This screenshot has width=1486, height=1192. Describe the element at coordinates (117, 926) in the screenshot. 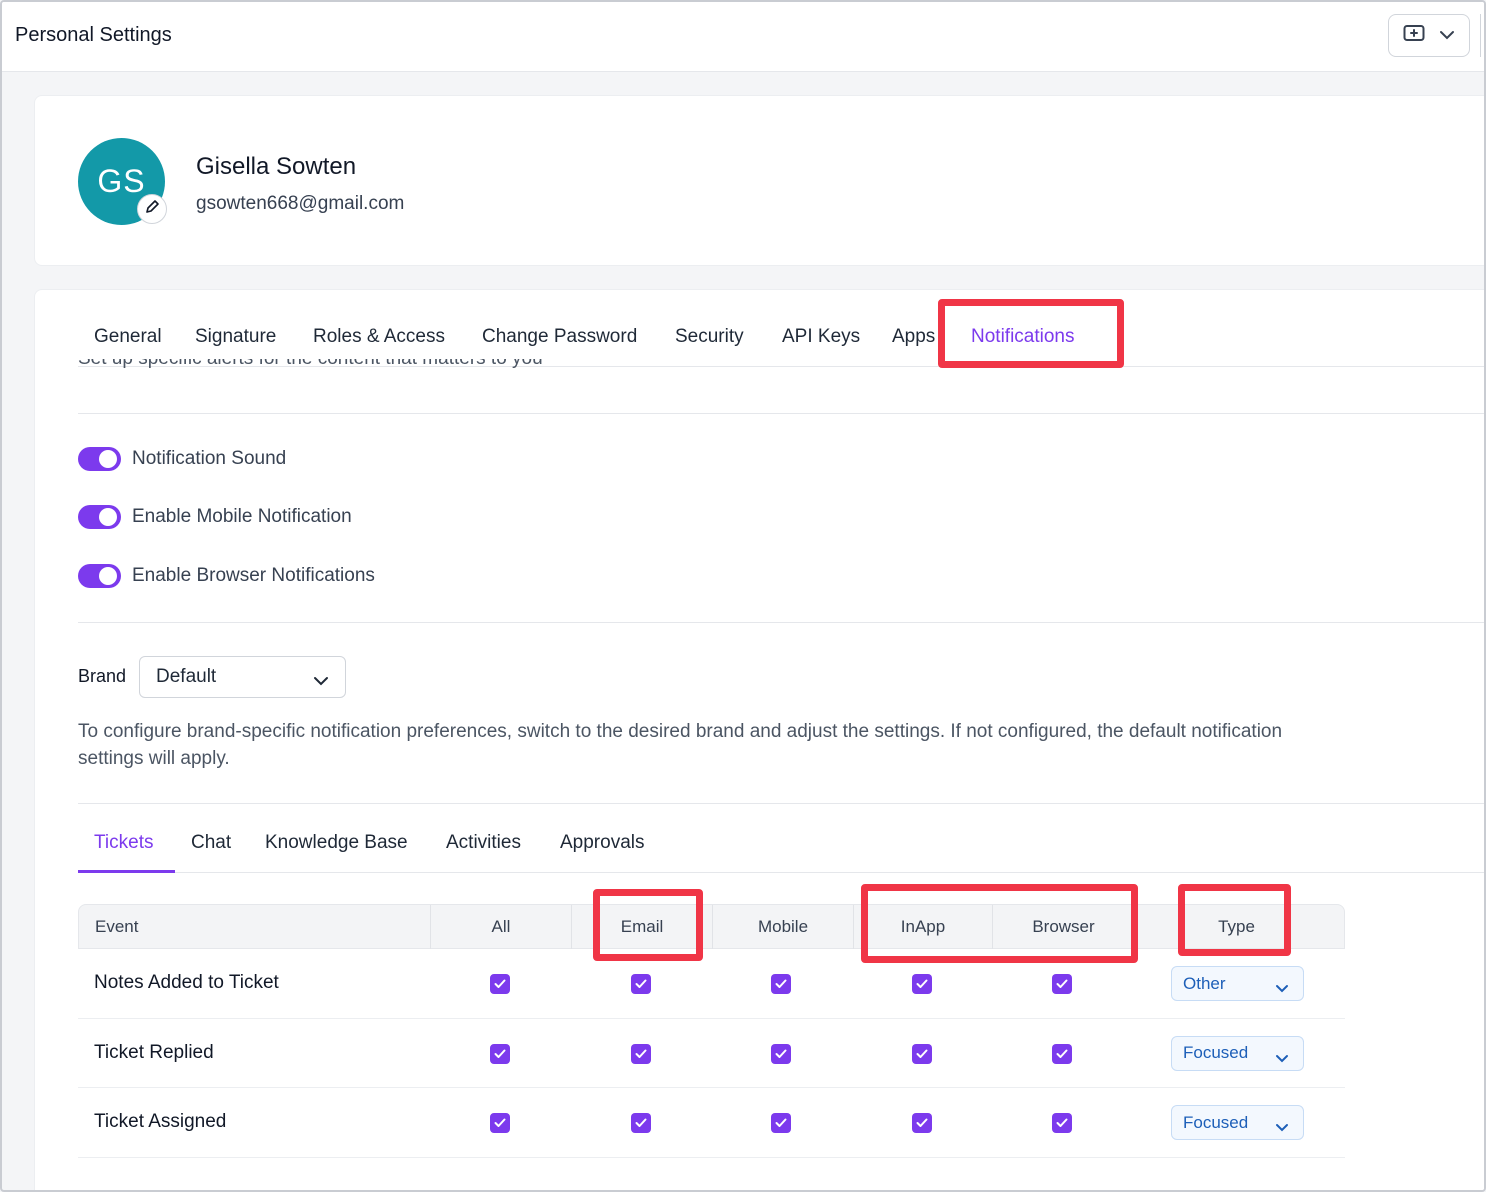

I see `column-event: Event` at that location.